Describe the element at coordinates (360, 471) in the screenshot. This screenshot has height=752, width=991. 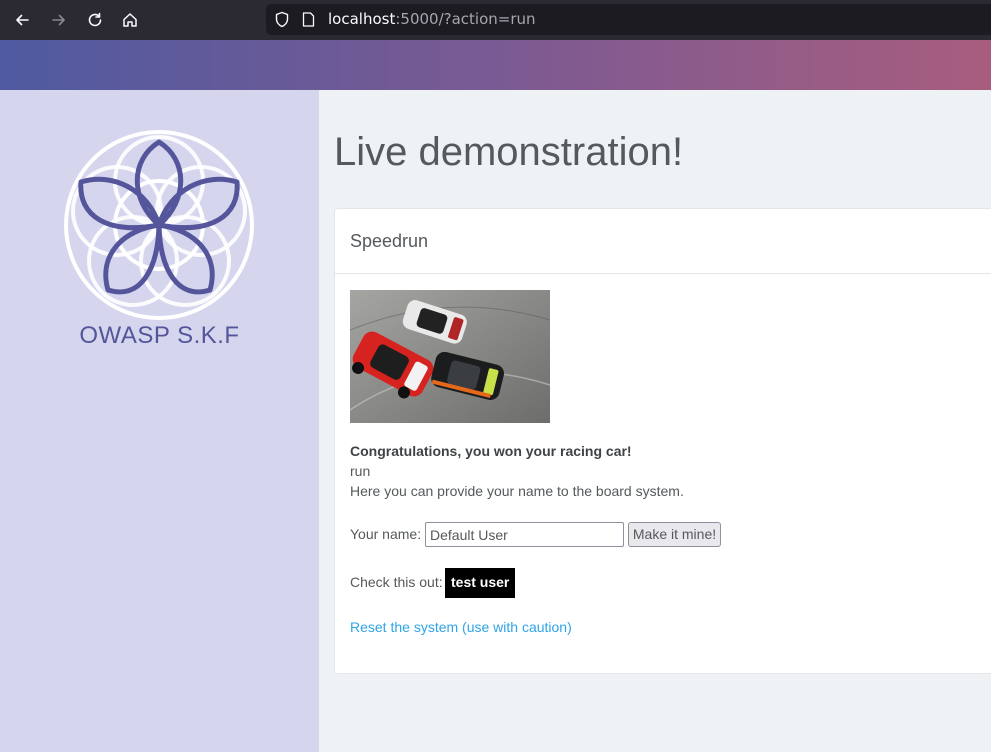
I see `action-echo-text: run` at that location.